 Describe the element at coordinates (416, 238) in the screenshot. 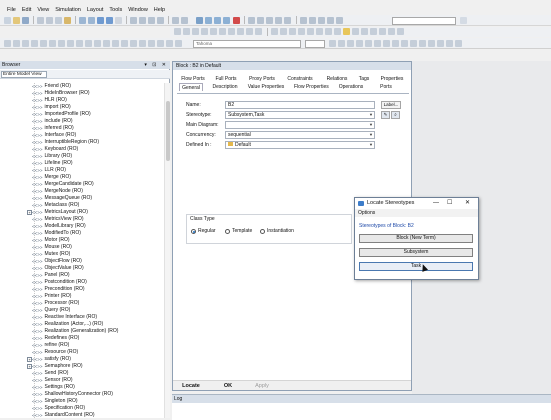

I see `stereotype-block-button: Block (New Term)` at that location.